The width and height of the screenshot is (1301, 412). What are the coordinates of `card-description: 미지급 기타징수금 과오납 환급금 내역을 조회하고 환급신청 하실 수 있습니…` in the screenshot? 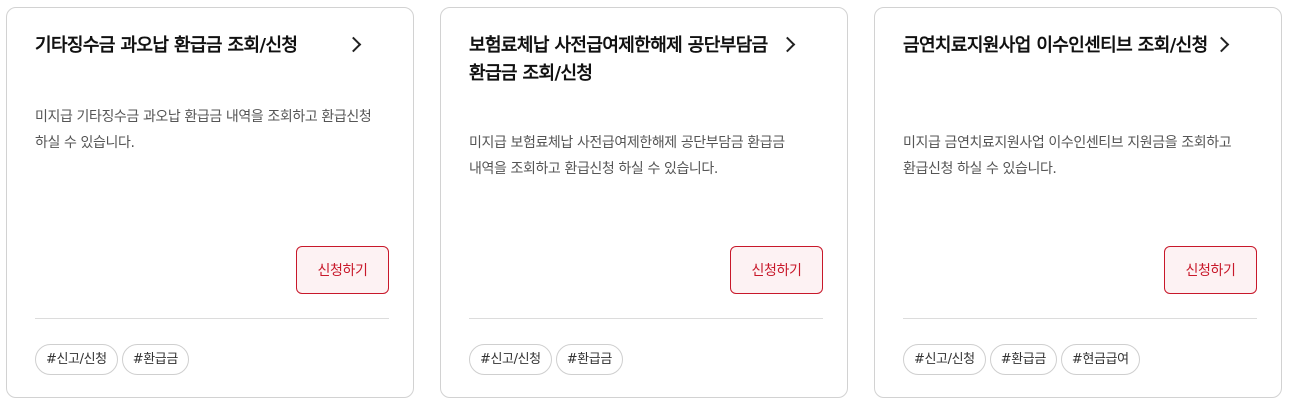 It's located at (203, 130).